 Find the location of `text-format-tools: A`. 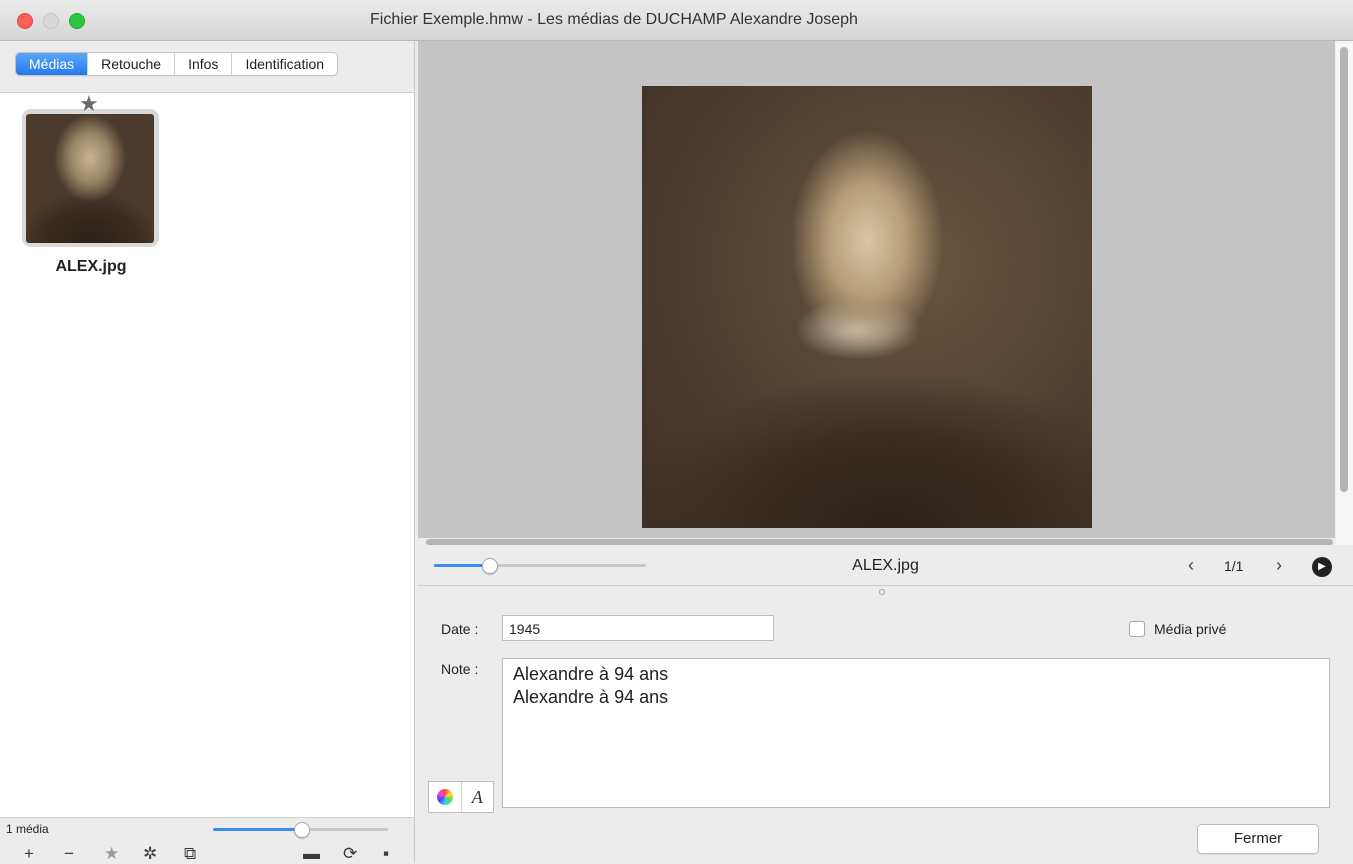

text-format-tools: A is located at coordinates (461, 797).